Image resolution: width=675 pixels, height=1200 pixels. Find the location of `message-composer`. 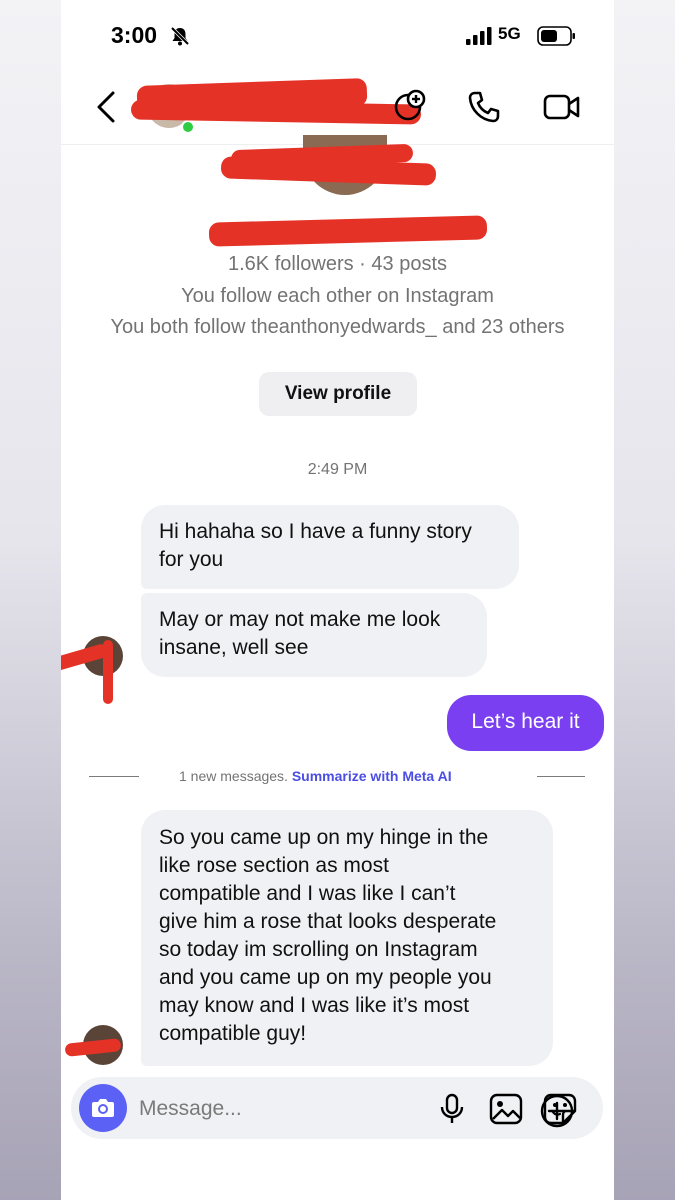

message-composer is located at coordinates (337, 1108).